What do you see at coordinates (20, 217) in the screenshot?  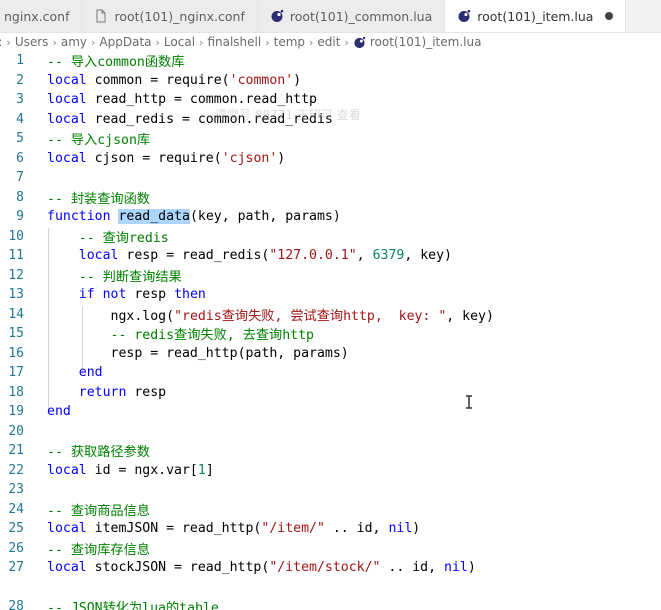 I see `line-number: 9` at bounding box center [20, 217].